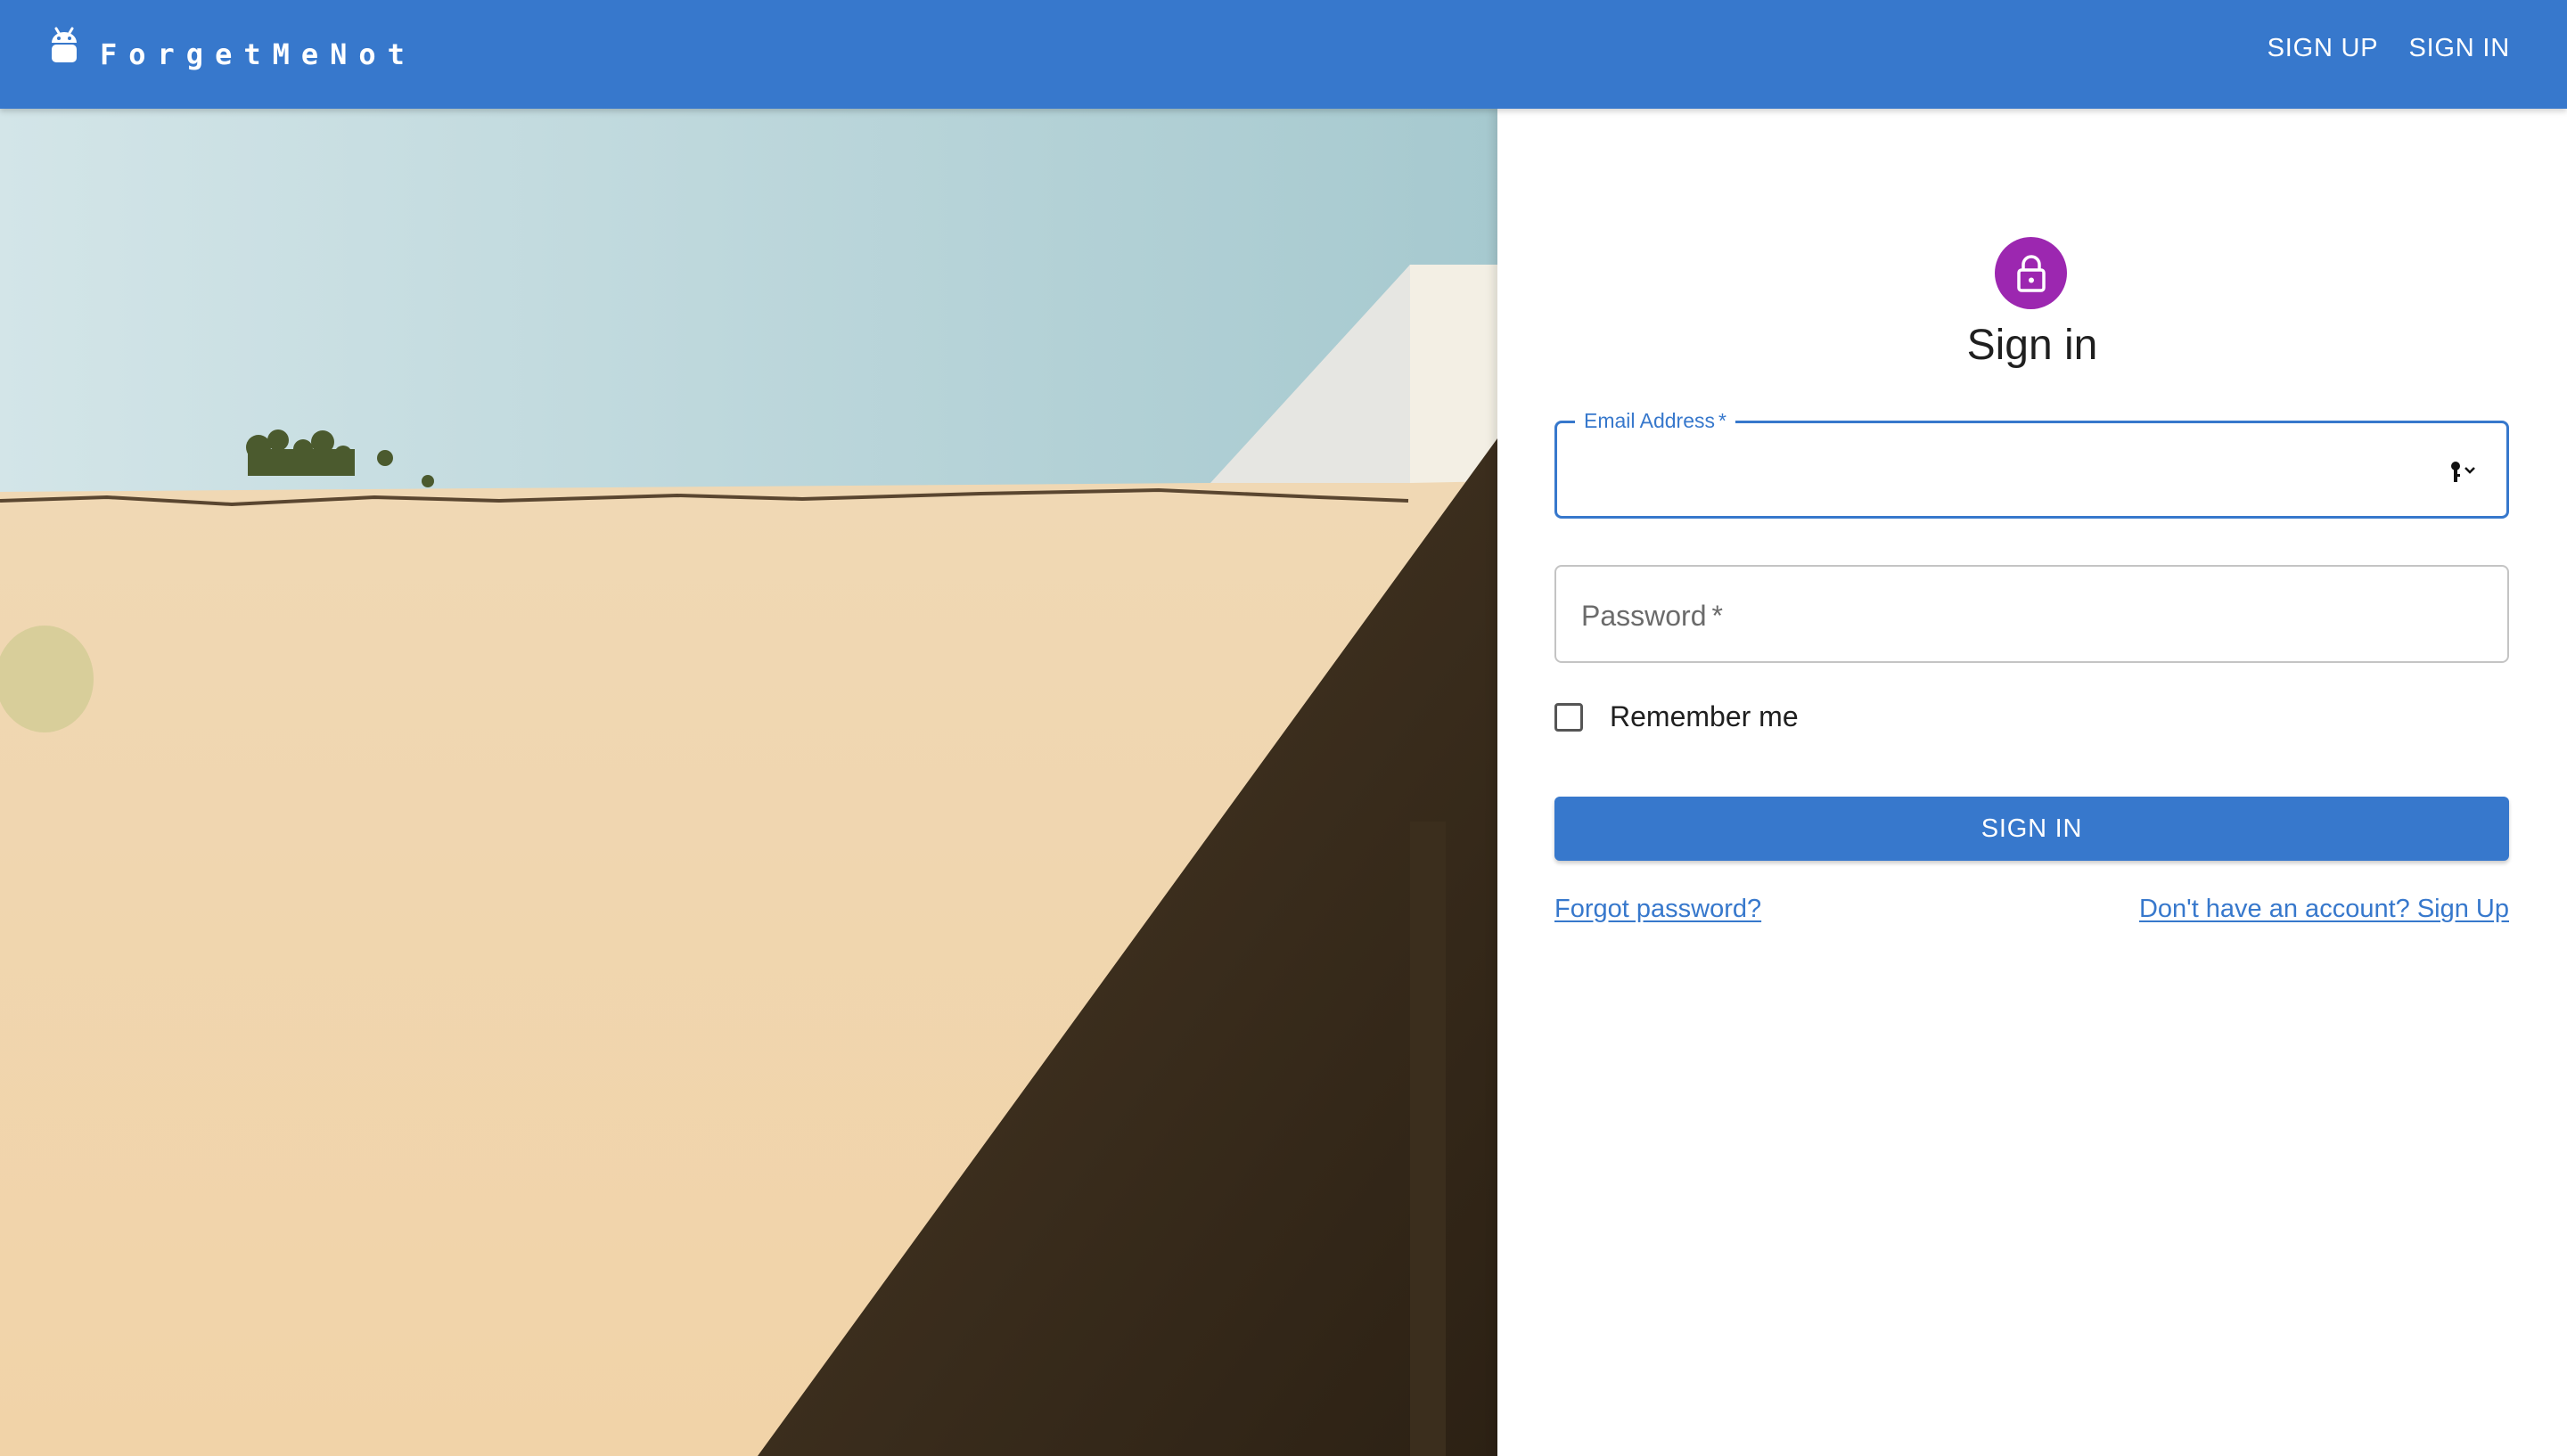  I want to click on sign-up-link: Don't have an account? Sign Up, so click(2324, 909).